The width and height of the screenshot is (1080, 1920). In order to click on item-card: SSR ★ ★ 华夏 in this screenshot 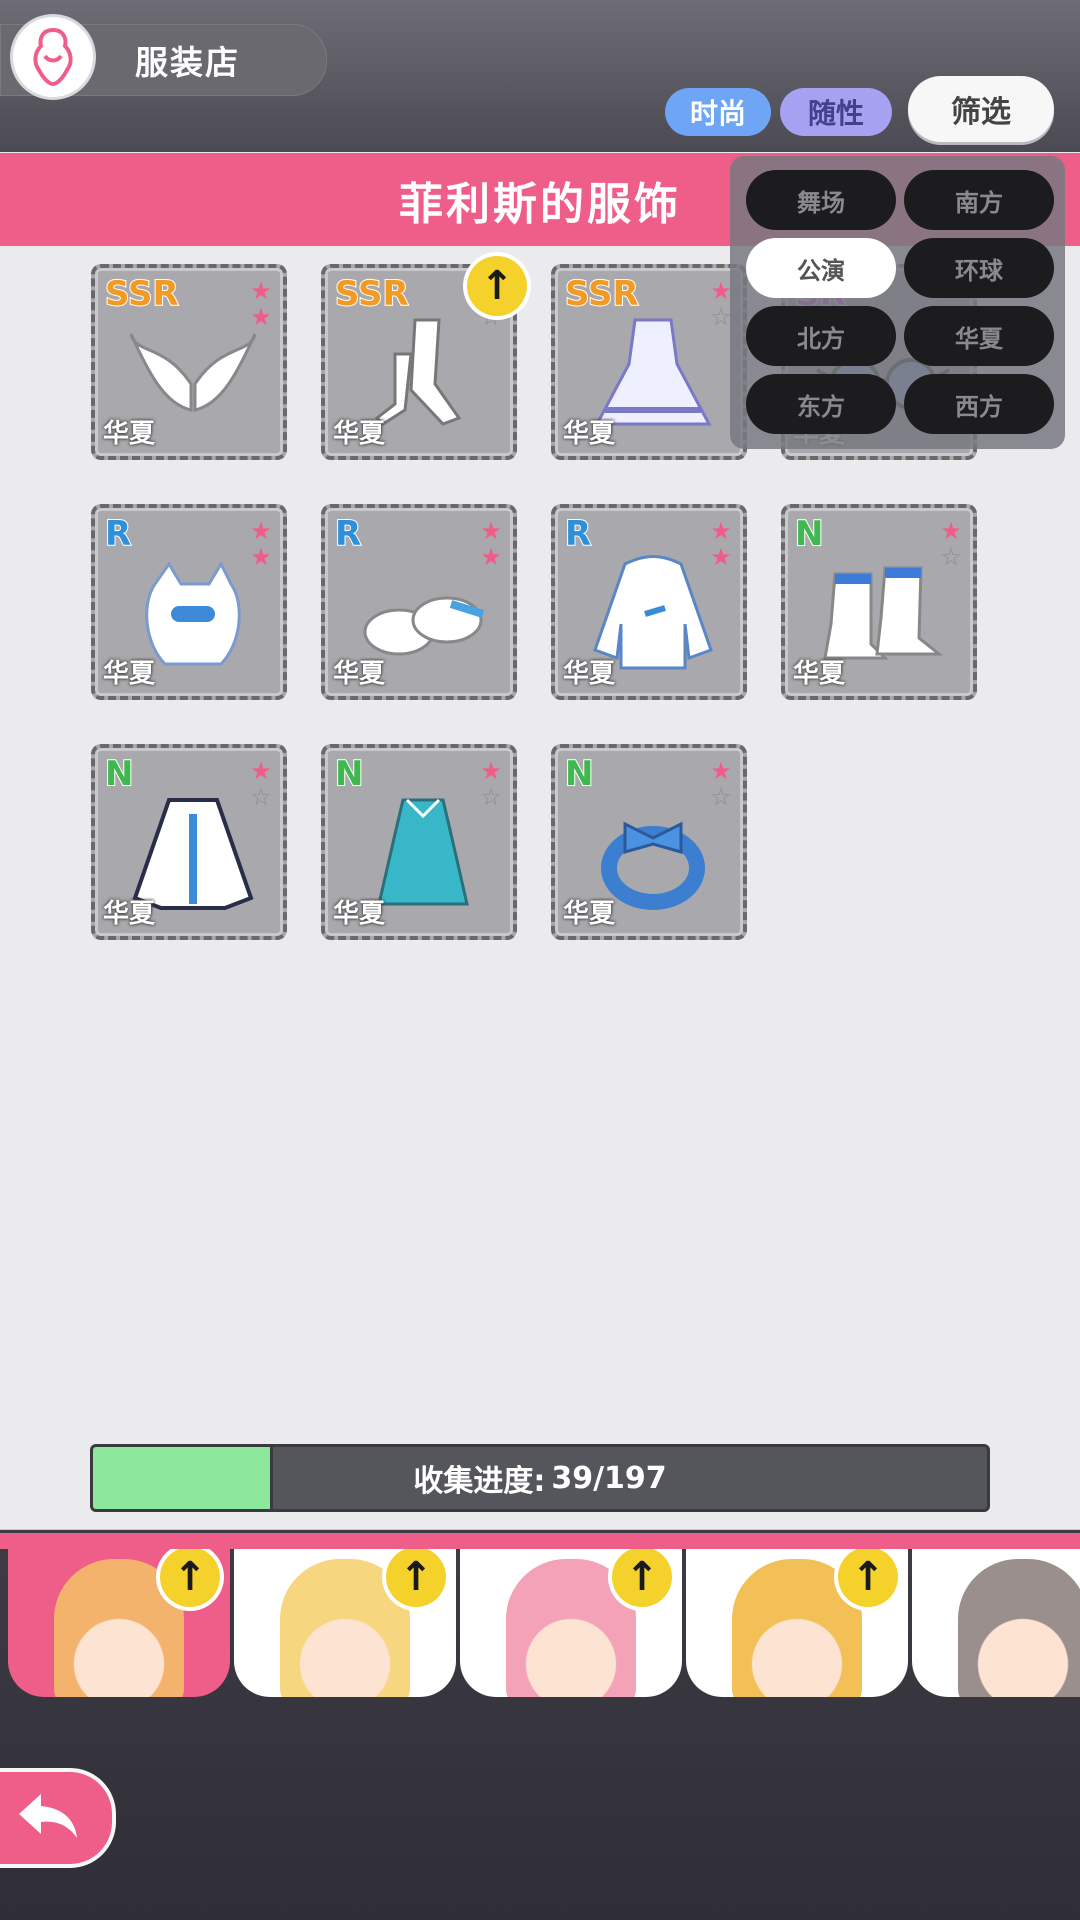, I will do `click(189, 362)`.